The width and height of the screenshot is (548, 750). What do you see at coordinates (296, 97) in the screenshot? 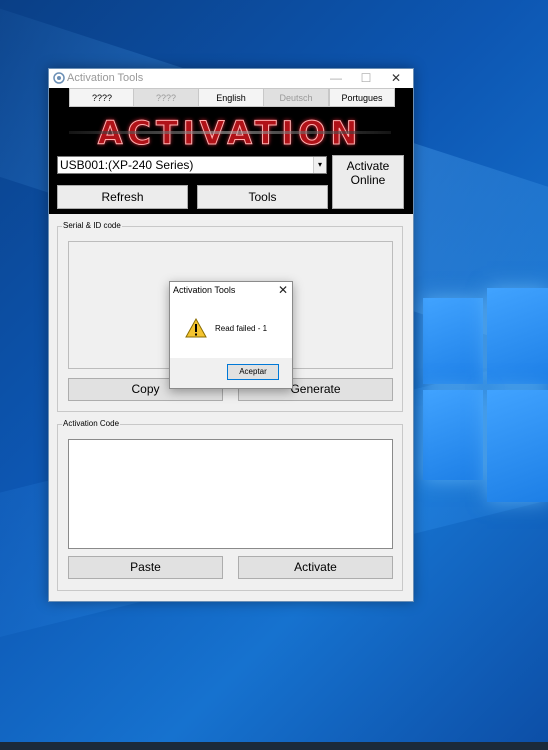
I see `language-tab-deutsch: Deutsch` at bounding box center [296, 97].